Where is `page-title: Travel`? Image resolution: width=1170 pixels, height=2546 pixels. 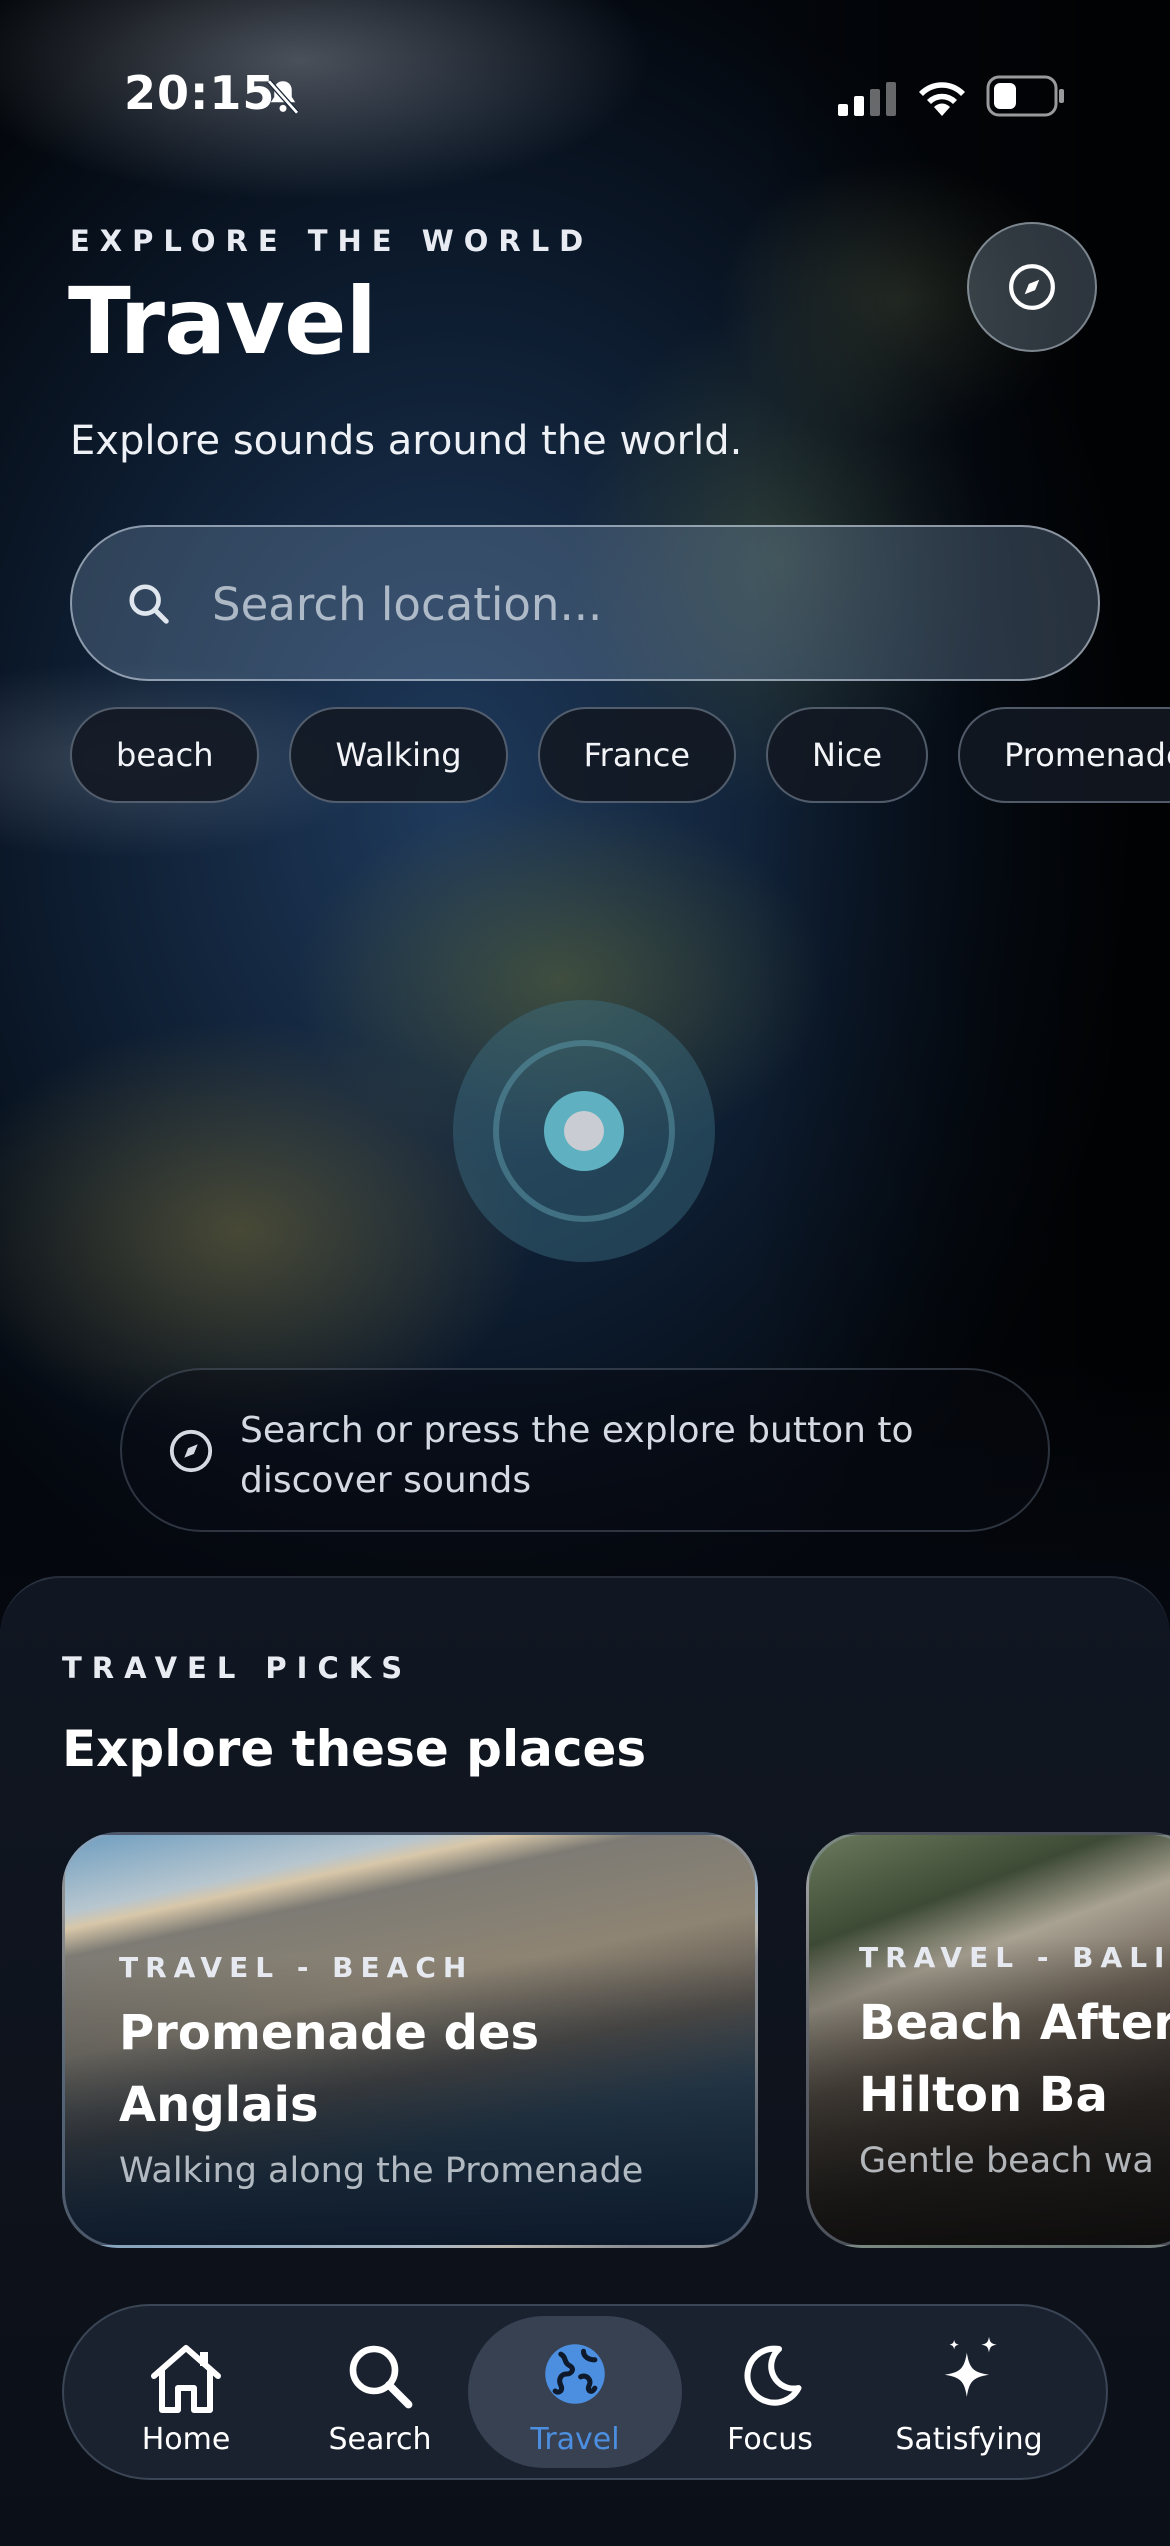 page-title: Travel is located at coordinates (222, 321).